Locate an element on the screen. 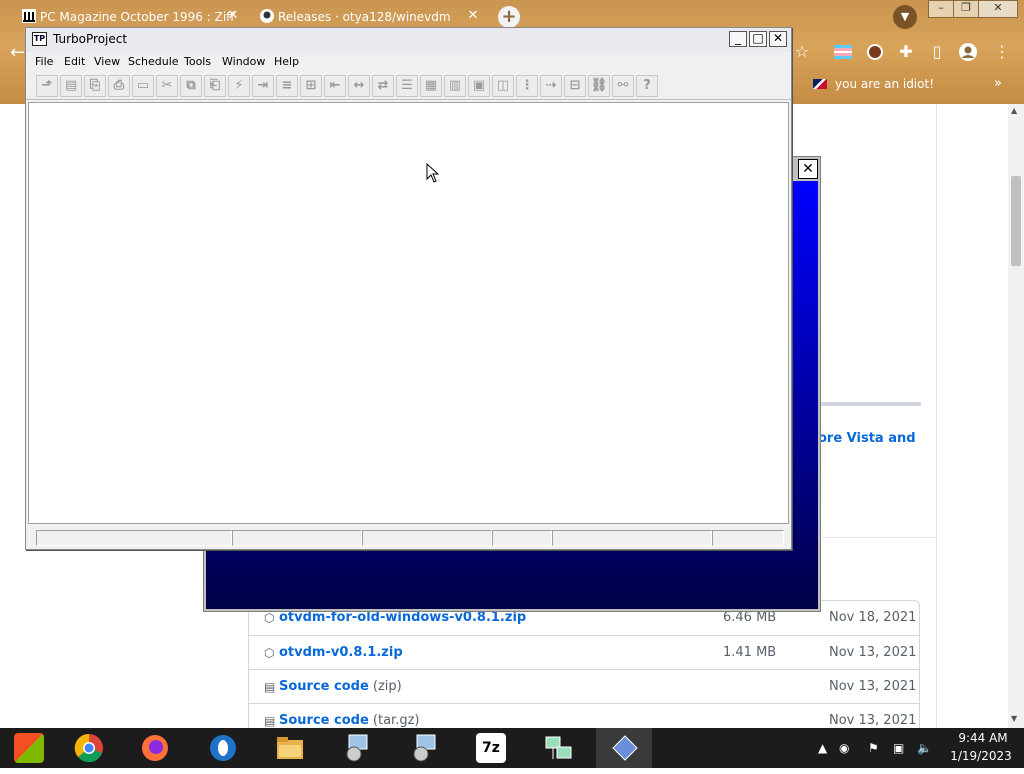 This screenshot has width=1024, height=774. flag-tray-icon: ◉ is located at coordinates (844, 748).